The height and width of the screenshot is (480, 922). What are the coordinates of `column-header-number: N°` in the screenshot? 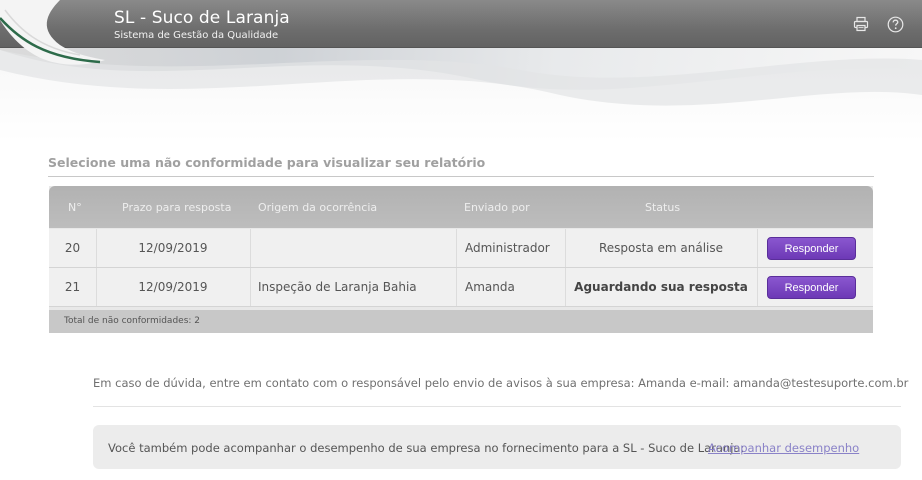 It's located at (75, 207).